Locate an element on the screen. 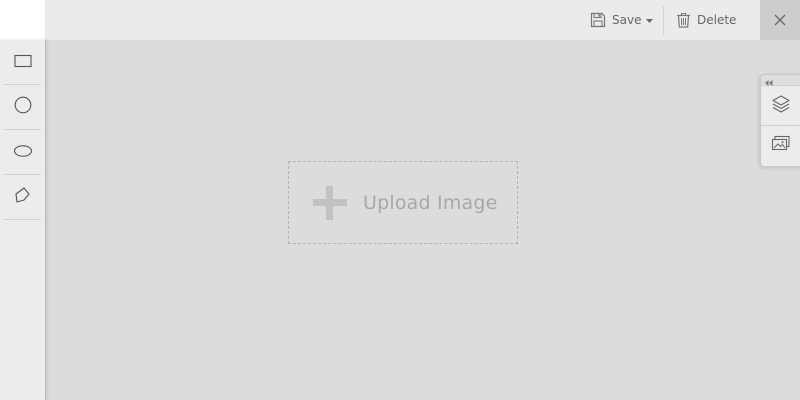 The image size is (800, 400). shape-toolbar is located at coordinates (23, 220).